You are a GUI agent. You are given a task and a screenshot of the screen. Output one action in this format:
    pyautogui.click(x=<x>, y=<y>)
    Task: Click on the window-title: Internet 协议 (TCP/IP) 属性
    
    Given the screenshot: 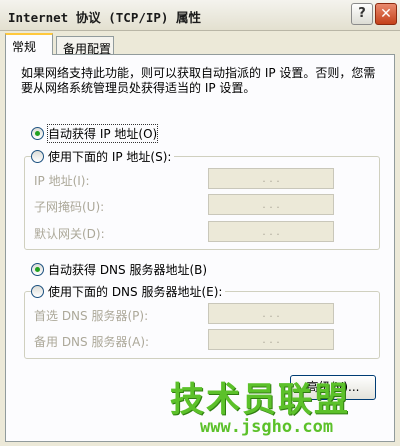 What is the action you would take?
    pyautogui.click(x=104, y=17)
    